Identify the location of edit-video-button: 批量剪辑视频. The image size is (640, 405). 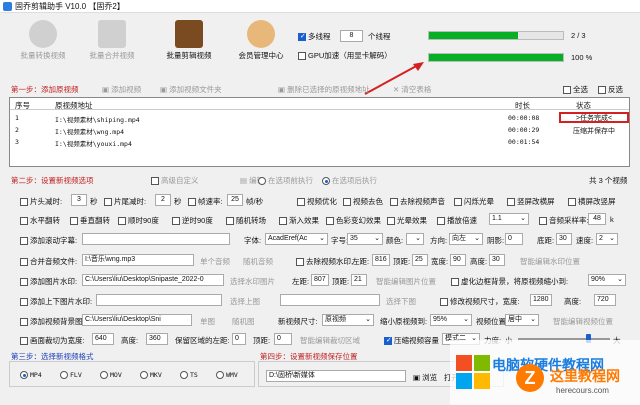
(189, 40).